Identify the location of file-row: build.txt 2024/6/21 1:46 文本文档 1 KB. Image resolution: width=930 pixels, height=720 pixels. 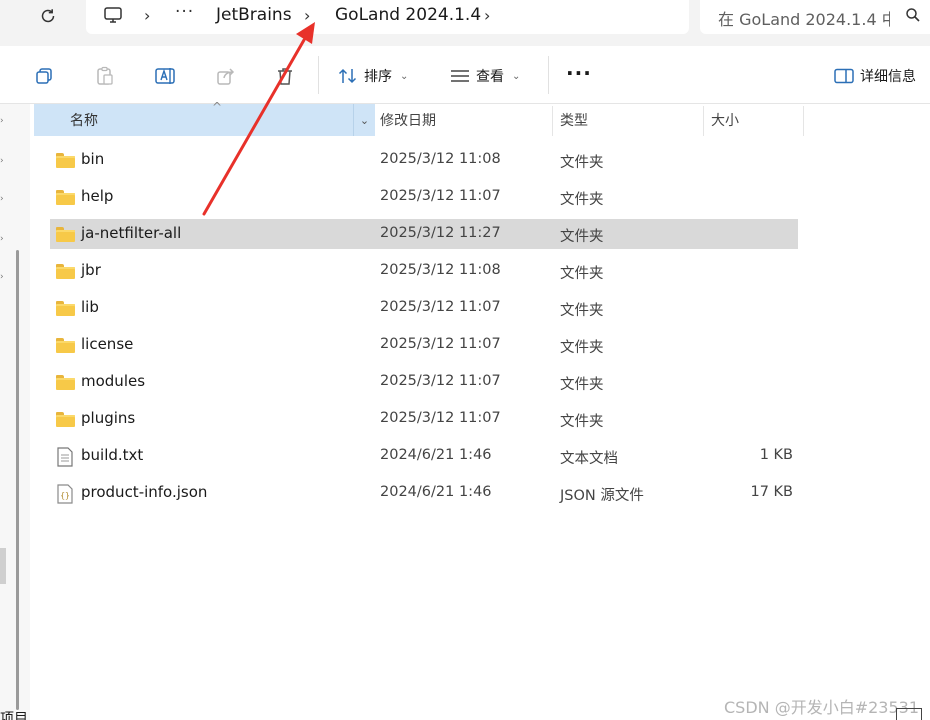
(424, 456).